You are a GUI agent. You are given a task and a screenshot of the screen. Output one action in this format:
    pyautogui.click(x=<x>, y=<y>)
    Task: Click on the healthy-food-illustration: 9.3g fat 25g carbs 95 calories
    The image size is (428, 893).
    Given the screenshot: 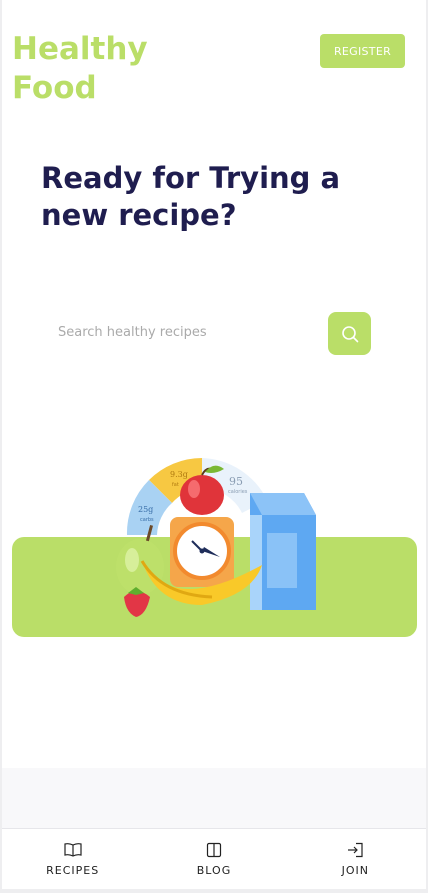 What is the action you would take?
    pyautogui.click(x=216, y=537)
    